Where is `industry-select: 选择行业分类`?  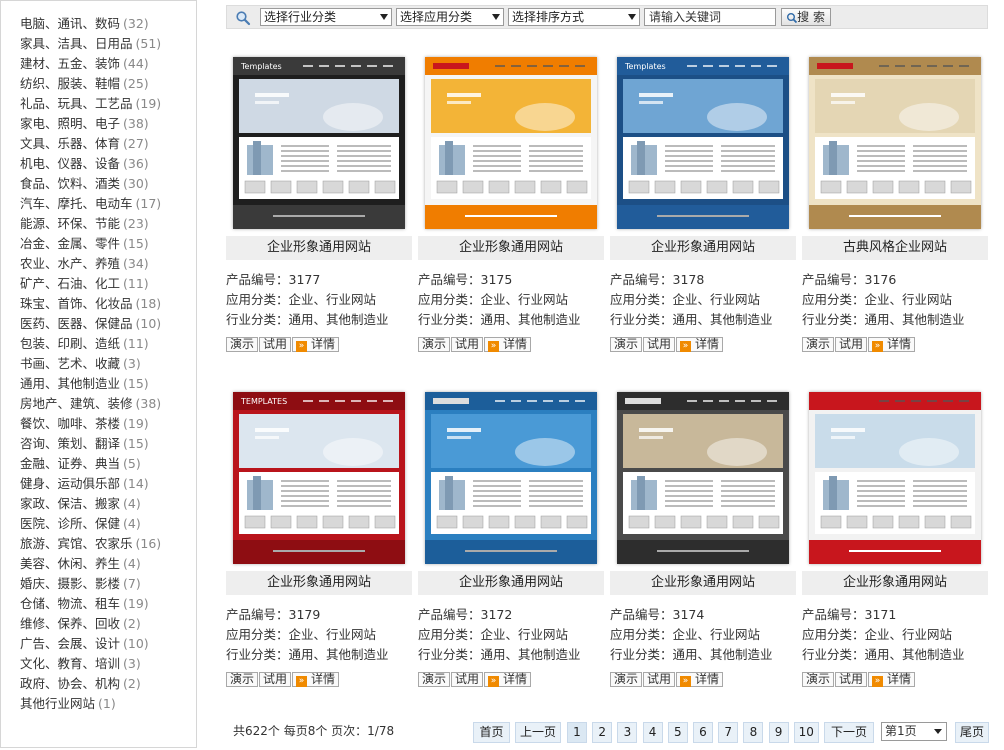 industry-select: 选择行业分类 is located at coordinates (326, 17).